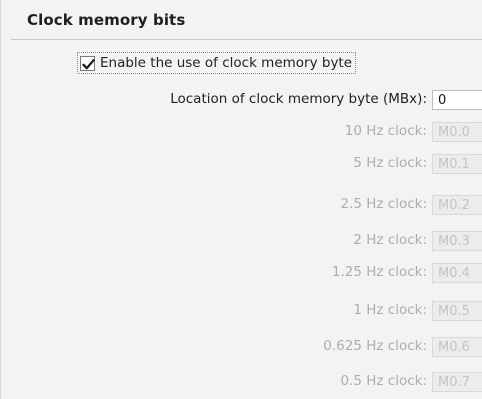  I want to click on clock-bit-field: M0.6, so click(457, 347).